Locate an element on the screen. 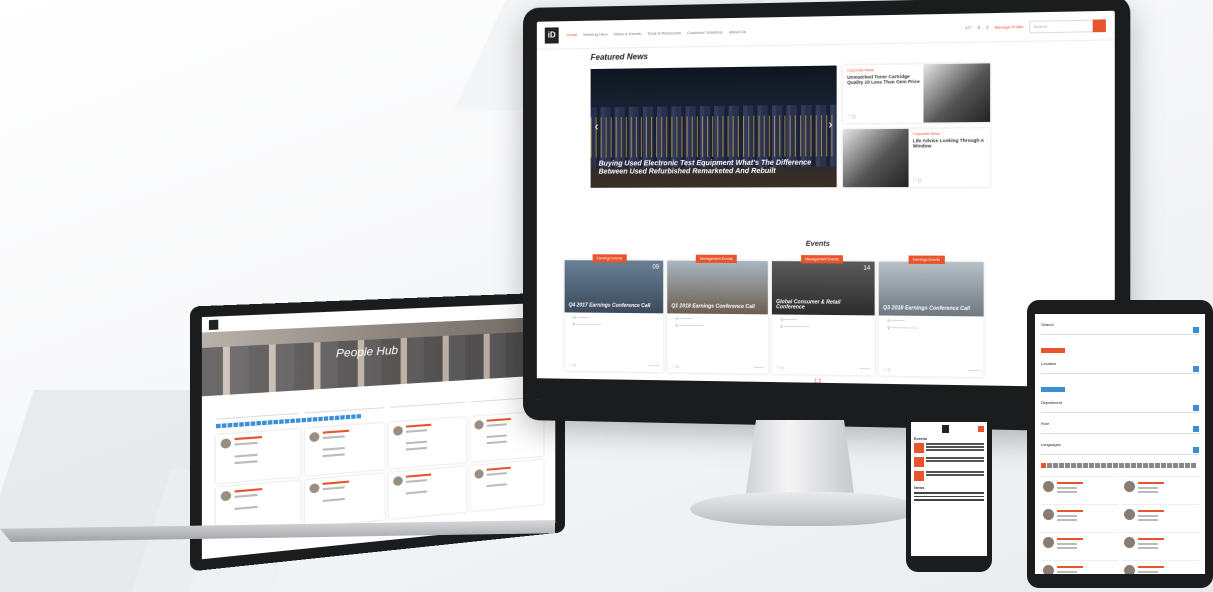  event-title: Q4 2017 Earnings Conference Call is located at coordinates (614, 307).